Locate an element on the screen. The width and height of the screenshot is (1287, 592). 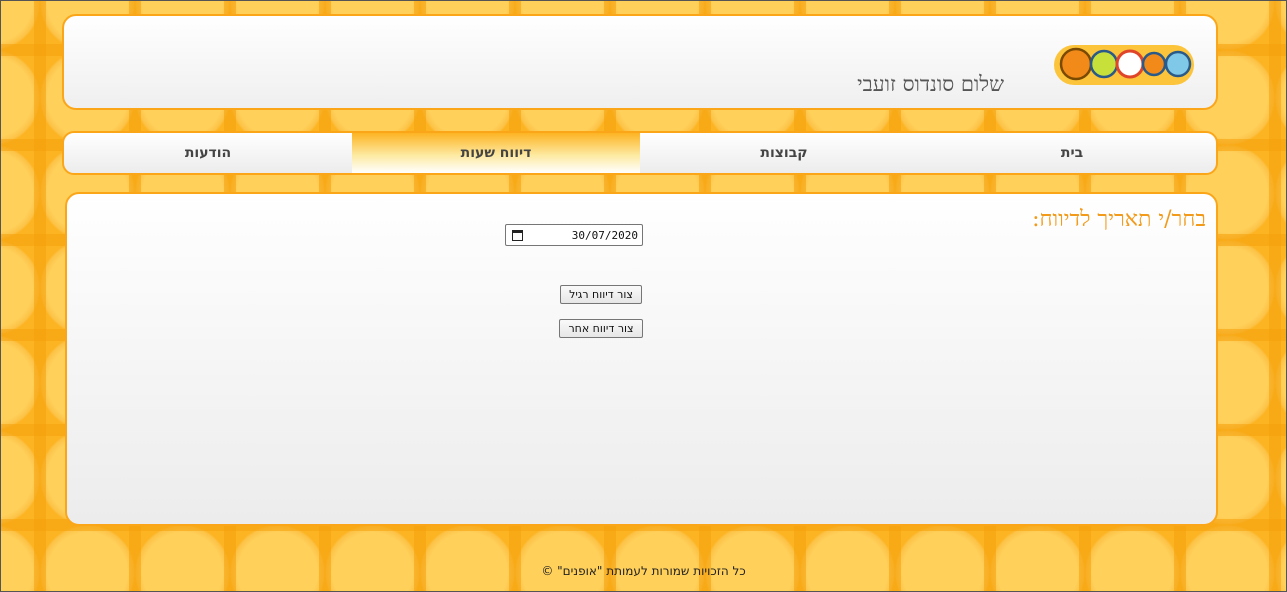
report-date-input: 30/07/2020 is located at coordinates (574, 235).